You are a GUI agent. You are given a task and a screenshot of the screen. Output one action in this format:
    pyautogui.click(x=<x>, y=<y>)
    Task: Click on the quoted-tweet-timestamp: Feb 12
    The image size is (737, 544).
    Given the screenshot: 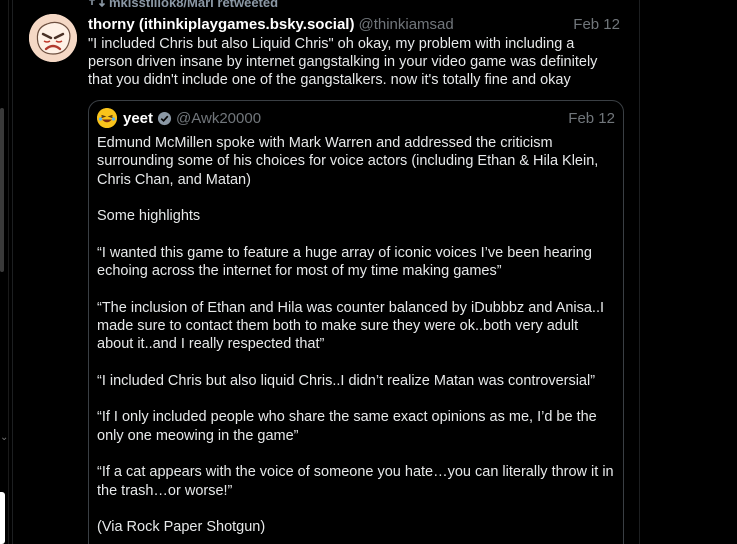 What is the action you would take?
    pyautogui.click(x=591, y=118)
    